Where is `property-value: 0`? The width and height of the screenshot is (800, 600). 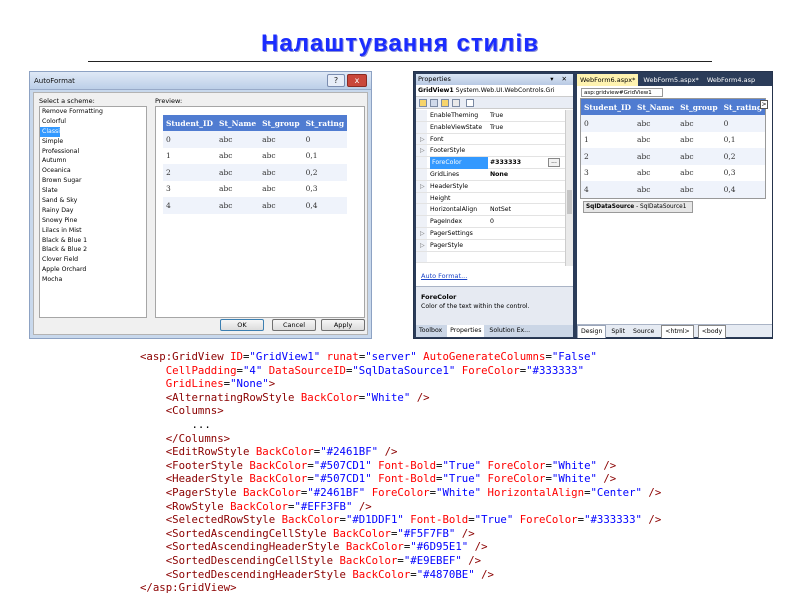
property-value: 0 is located at coordinates (492, 222).